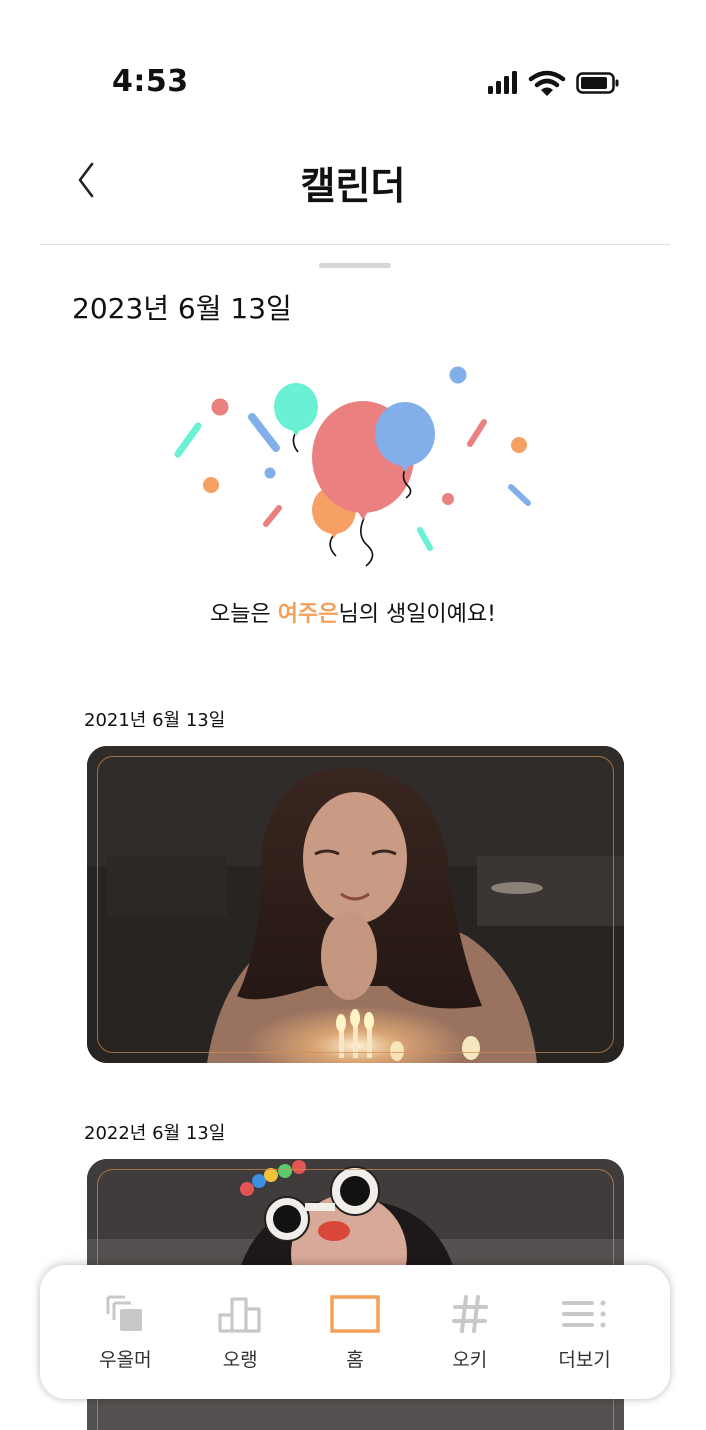  Describe the element at coordinates (355, 1314) in the screenshot. I see `home-rectangle-icon` at that location.